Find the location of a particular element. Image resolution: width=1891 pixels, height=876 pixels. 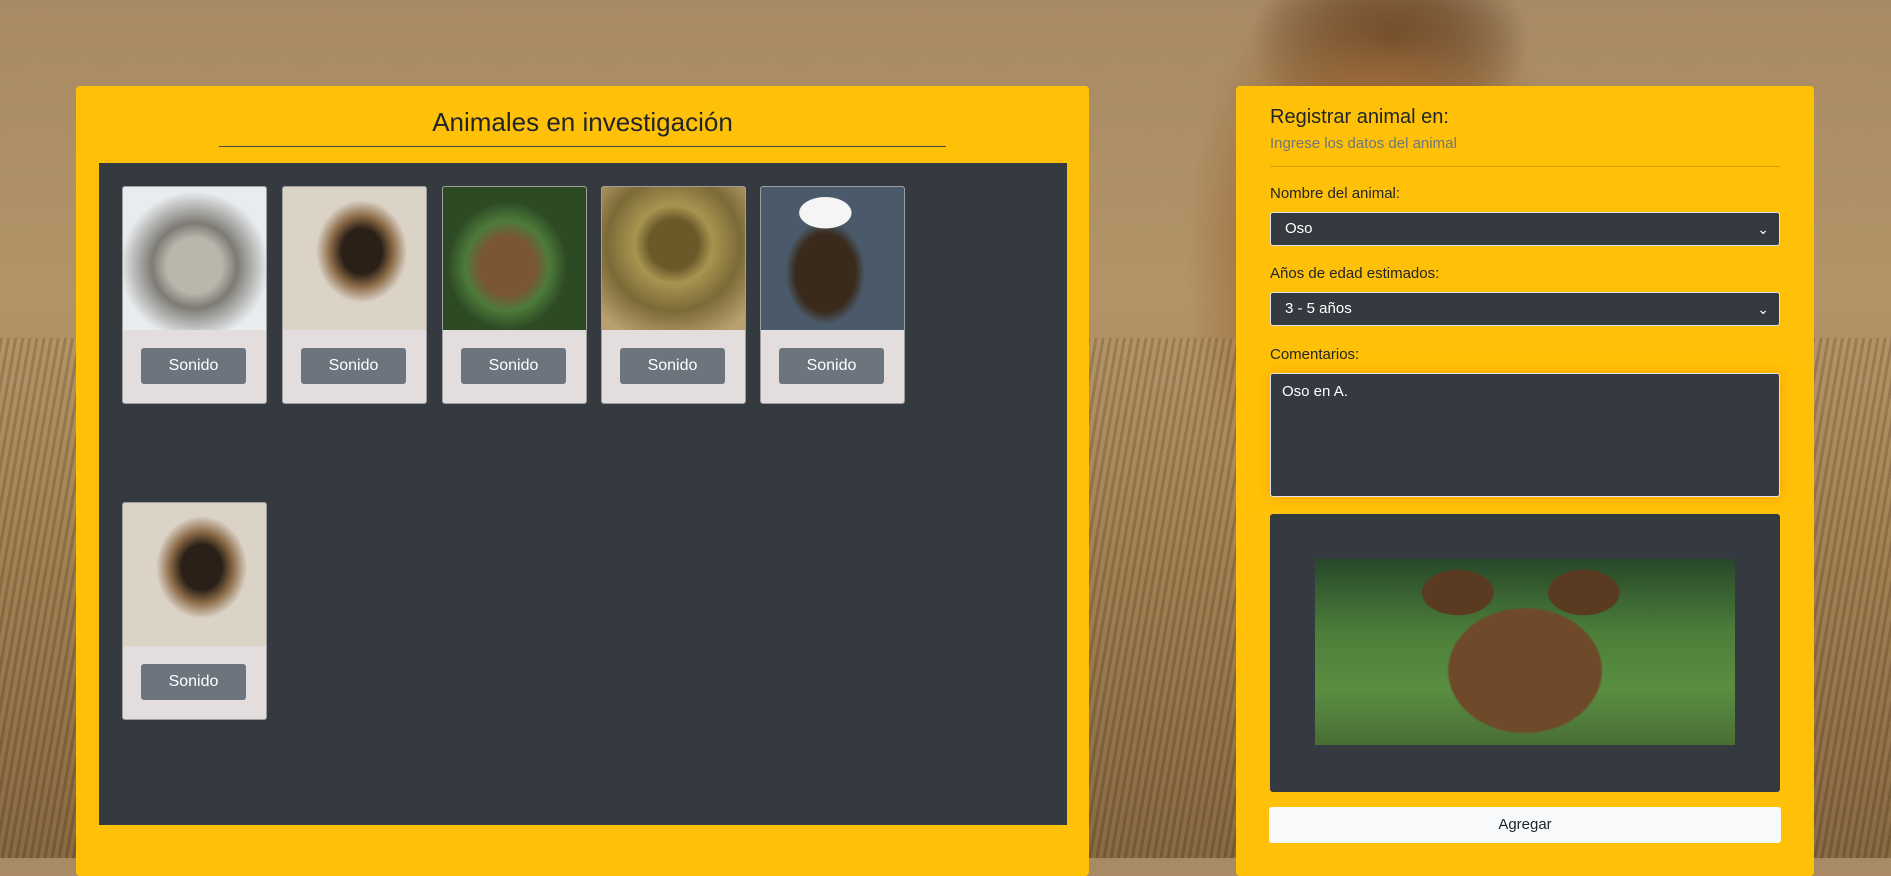

age-select: 3 - 5 años ⌄ is located at coordinates (1525, 309).